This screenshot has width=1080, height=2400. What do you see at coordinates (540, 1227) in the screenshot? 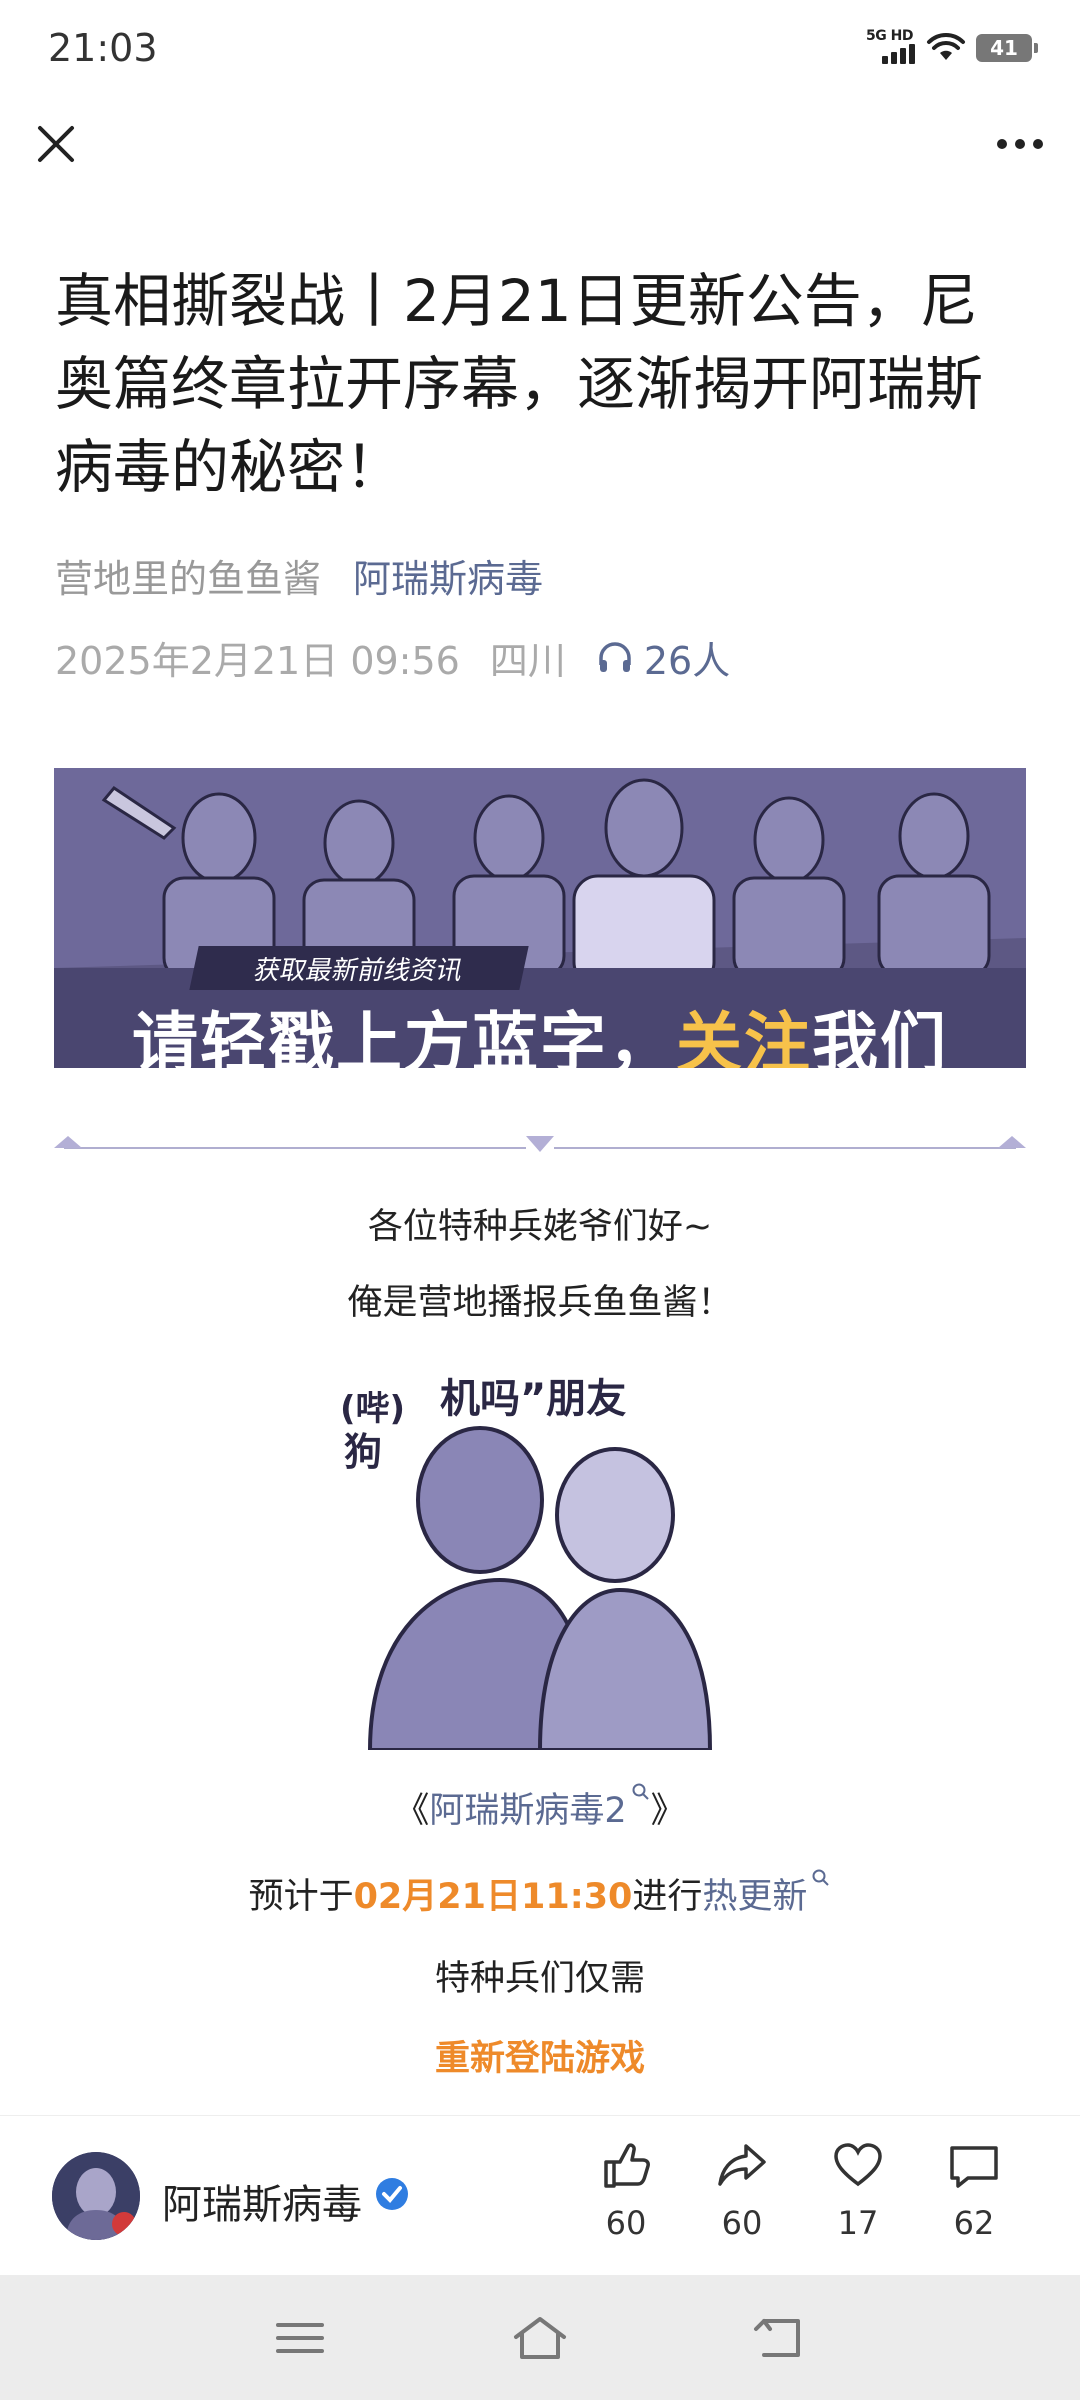
I see `greeting-text: 各位特种兵姥爷们好~` at bounding box center [540, 1227].